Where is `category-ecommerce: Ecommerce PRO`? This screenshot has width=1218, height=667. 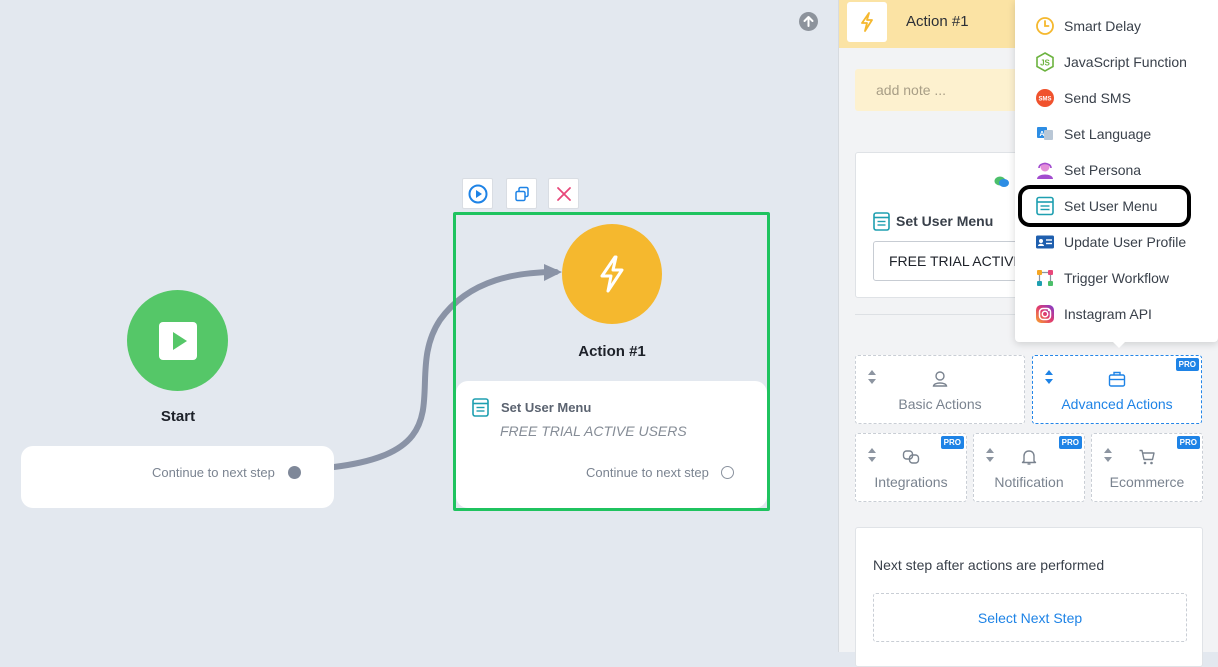
category-ecommerce: Ecommerce PRO is located at coordinates (1147, 467).